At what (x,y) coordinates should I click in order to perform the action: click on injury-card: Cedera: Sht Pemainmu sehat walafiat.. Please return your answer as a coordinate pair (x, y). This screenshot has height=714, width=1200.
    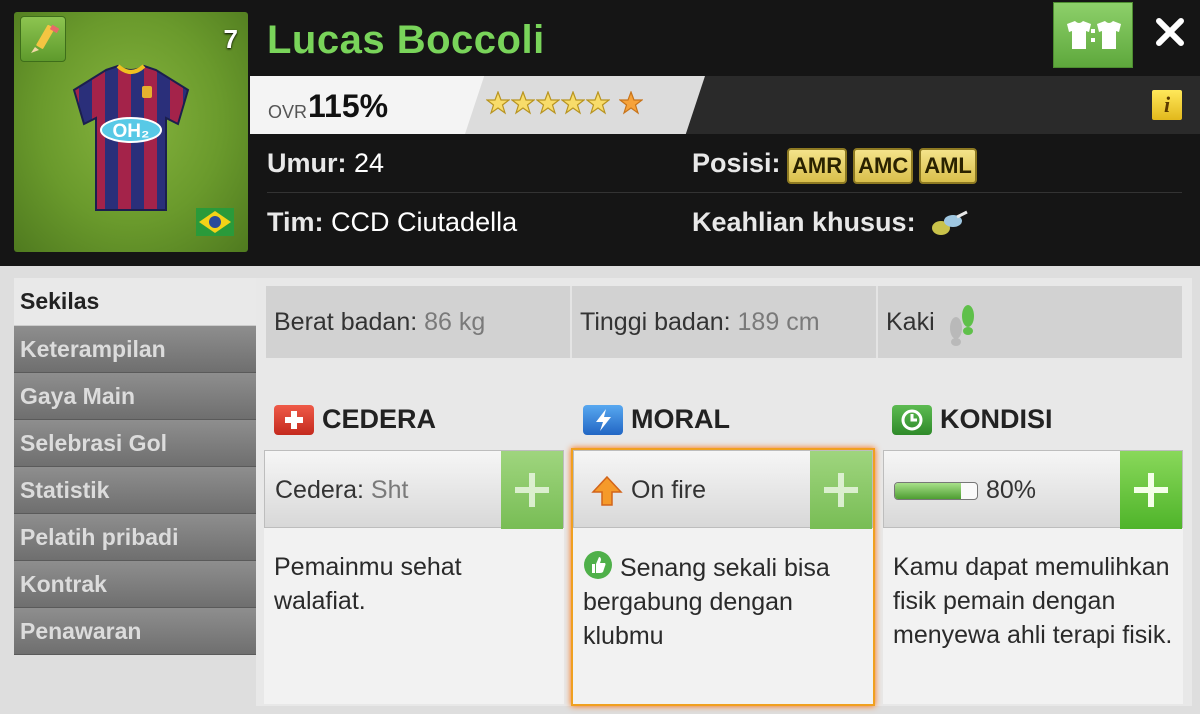
    Looking at the image, I should click on (414, 577).